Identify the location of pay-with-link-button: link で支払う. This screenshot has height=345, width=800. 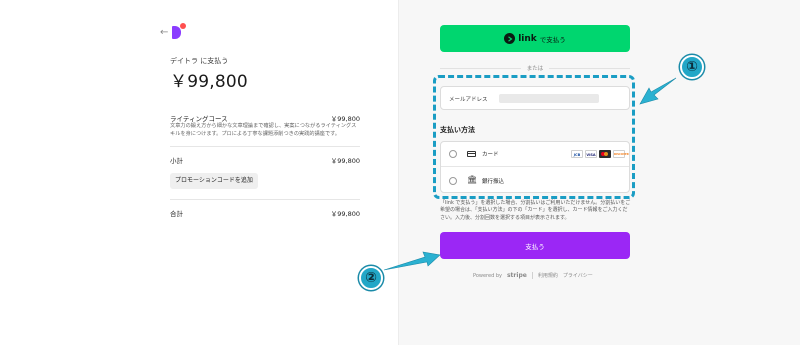
(535, 38).